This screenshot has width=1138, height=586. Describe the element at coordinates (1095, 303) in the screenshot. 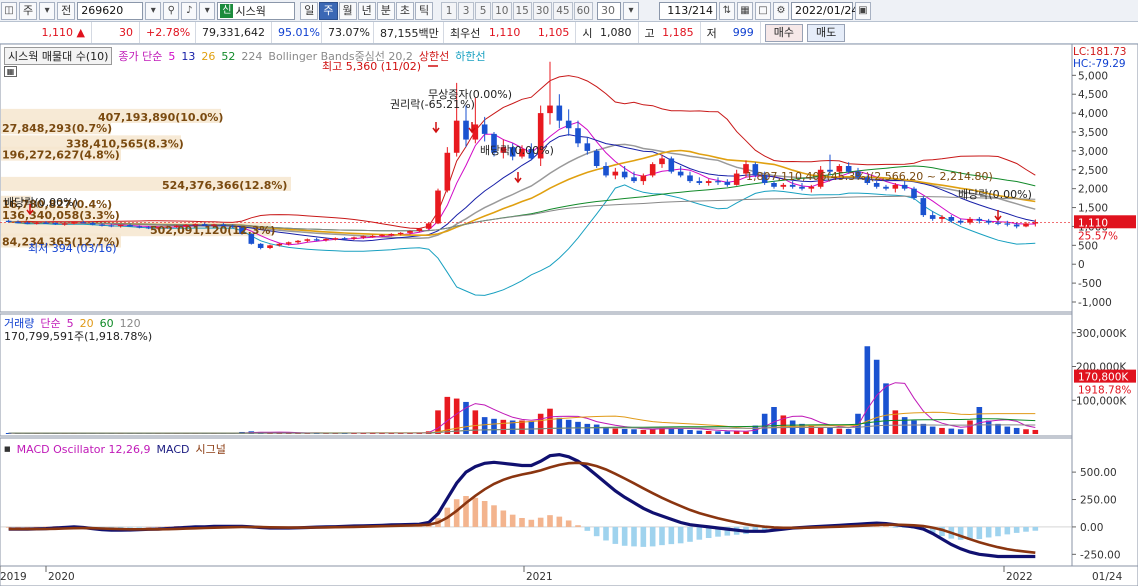

I see `price-tick-label: -1,000` at that location.